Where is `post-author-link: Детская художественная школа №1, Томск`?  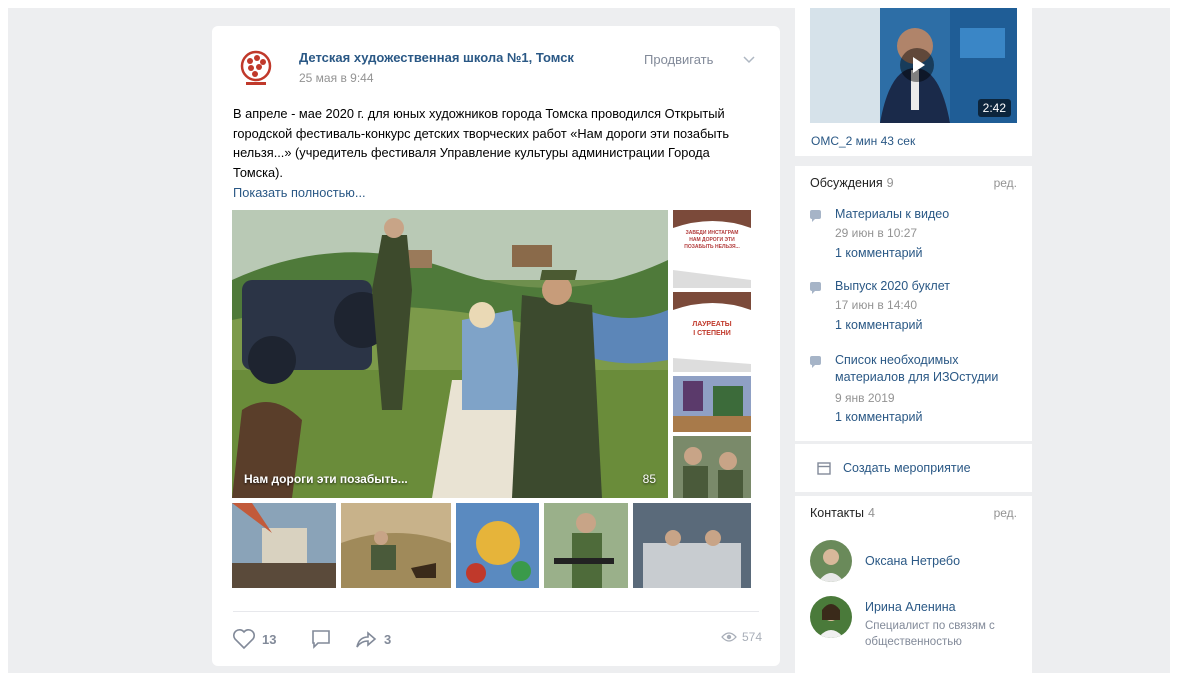
post-author-link: Детская художественная школа №1, Томск is located at coordinates (436, 57).